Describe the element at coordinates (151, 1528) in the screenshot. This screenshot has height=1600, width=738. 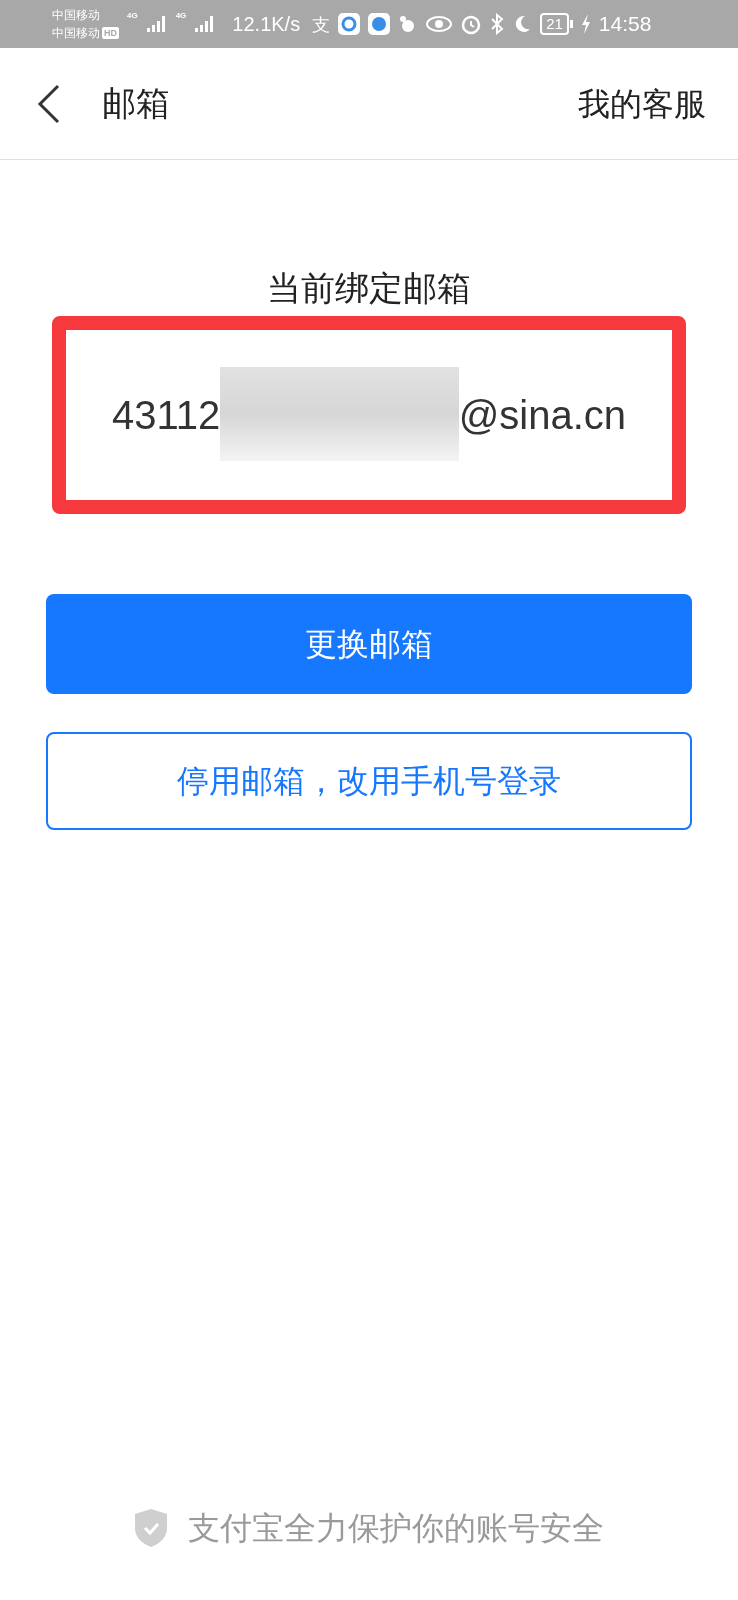
I see `shield-icon` at that location.